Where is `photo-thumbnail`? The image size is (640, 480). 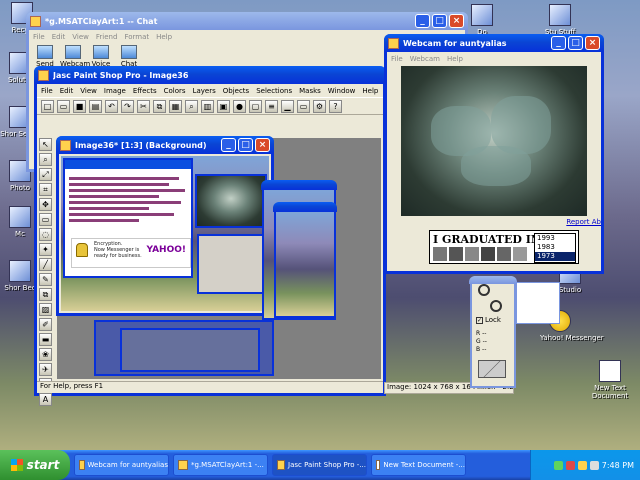 photo-thumbnail is located at coordinates (456, 254).